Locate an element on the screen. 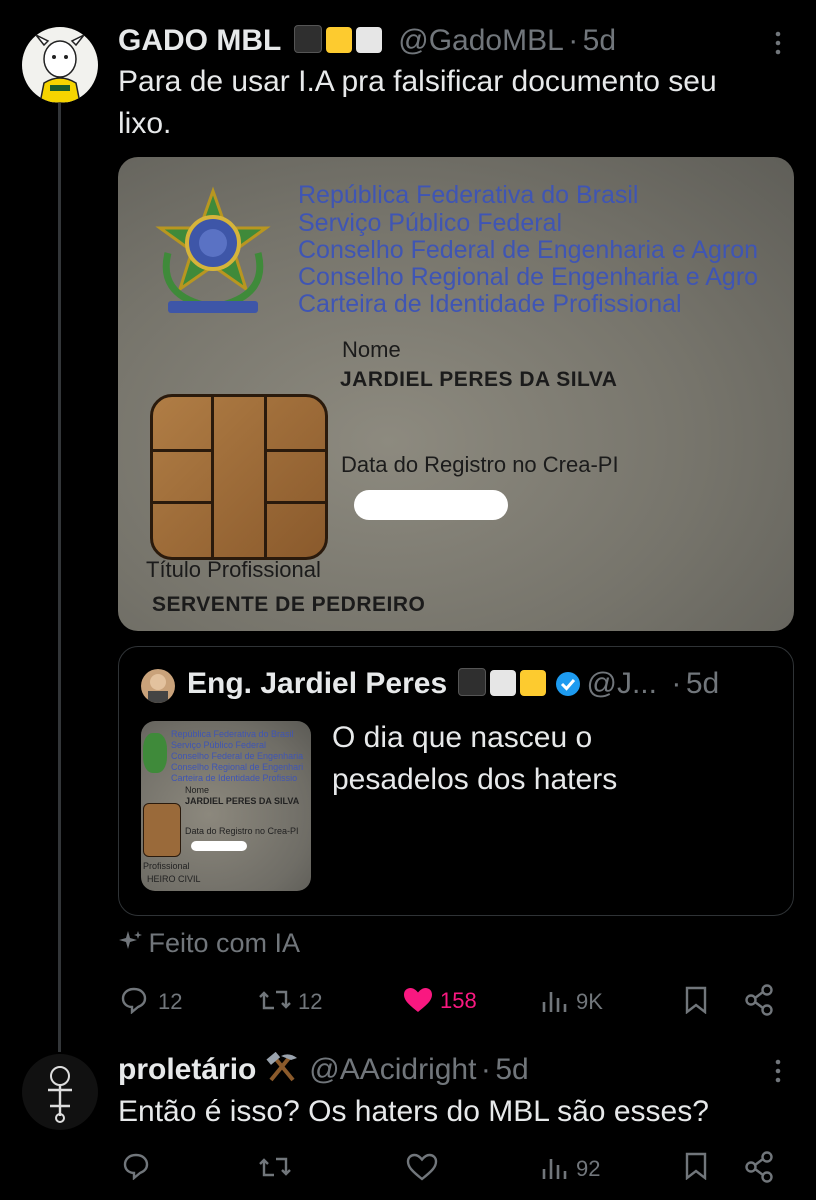 This screenshot has width=816, height=1200. reply-handle: @AAcidright is located at coordinates (392, 1069).